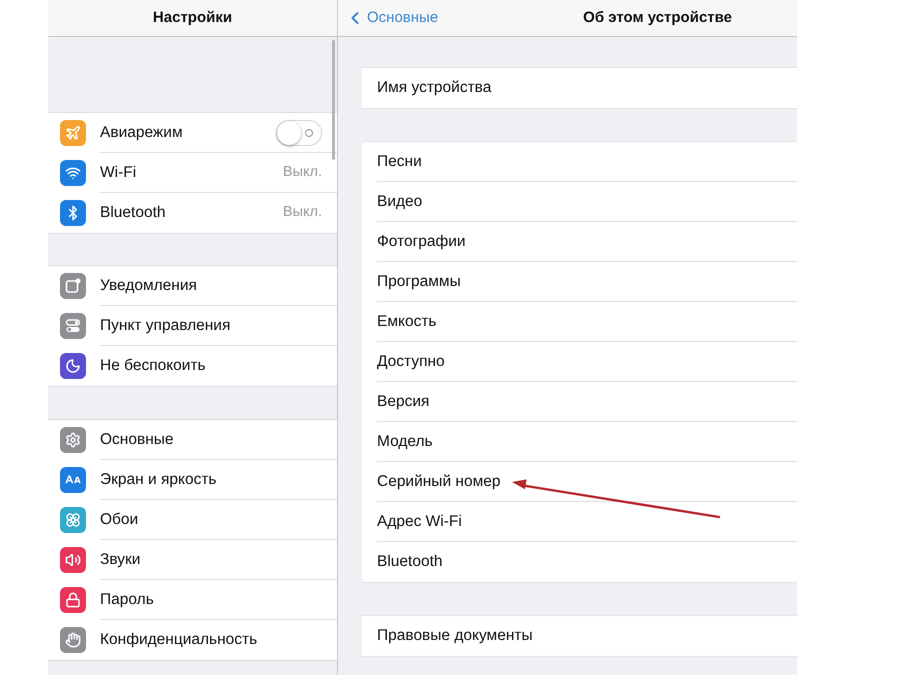 The image size is (900, 675). I want to click on page-title: Об этом устройстве, so click(657, 18).